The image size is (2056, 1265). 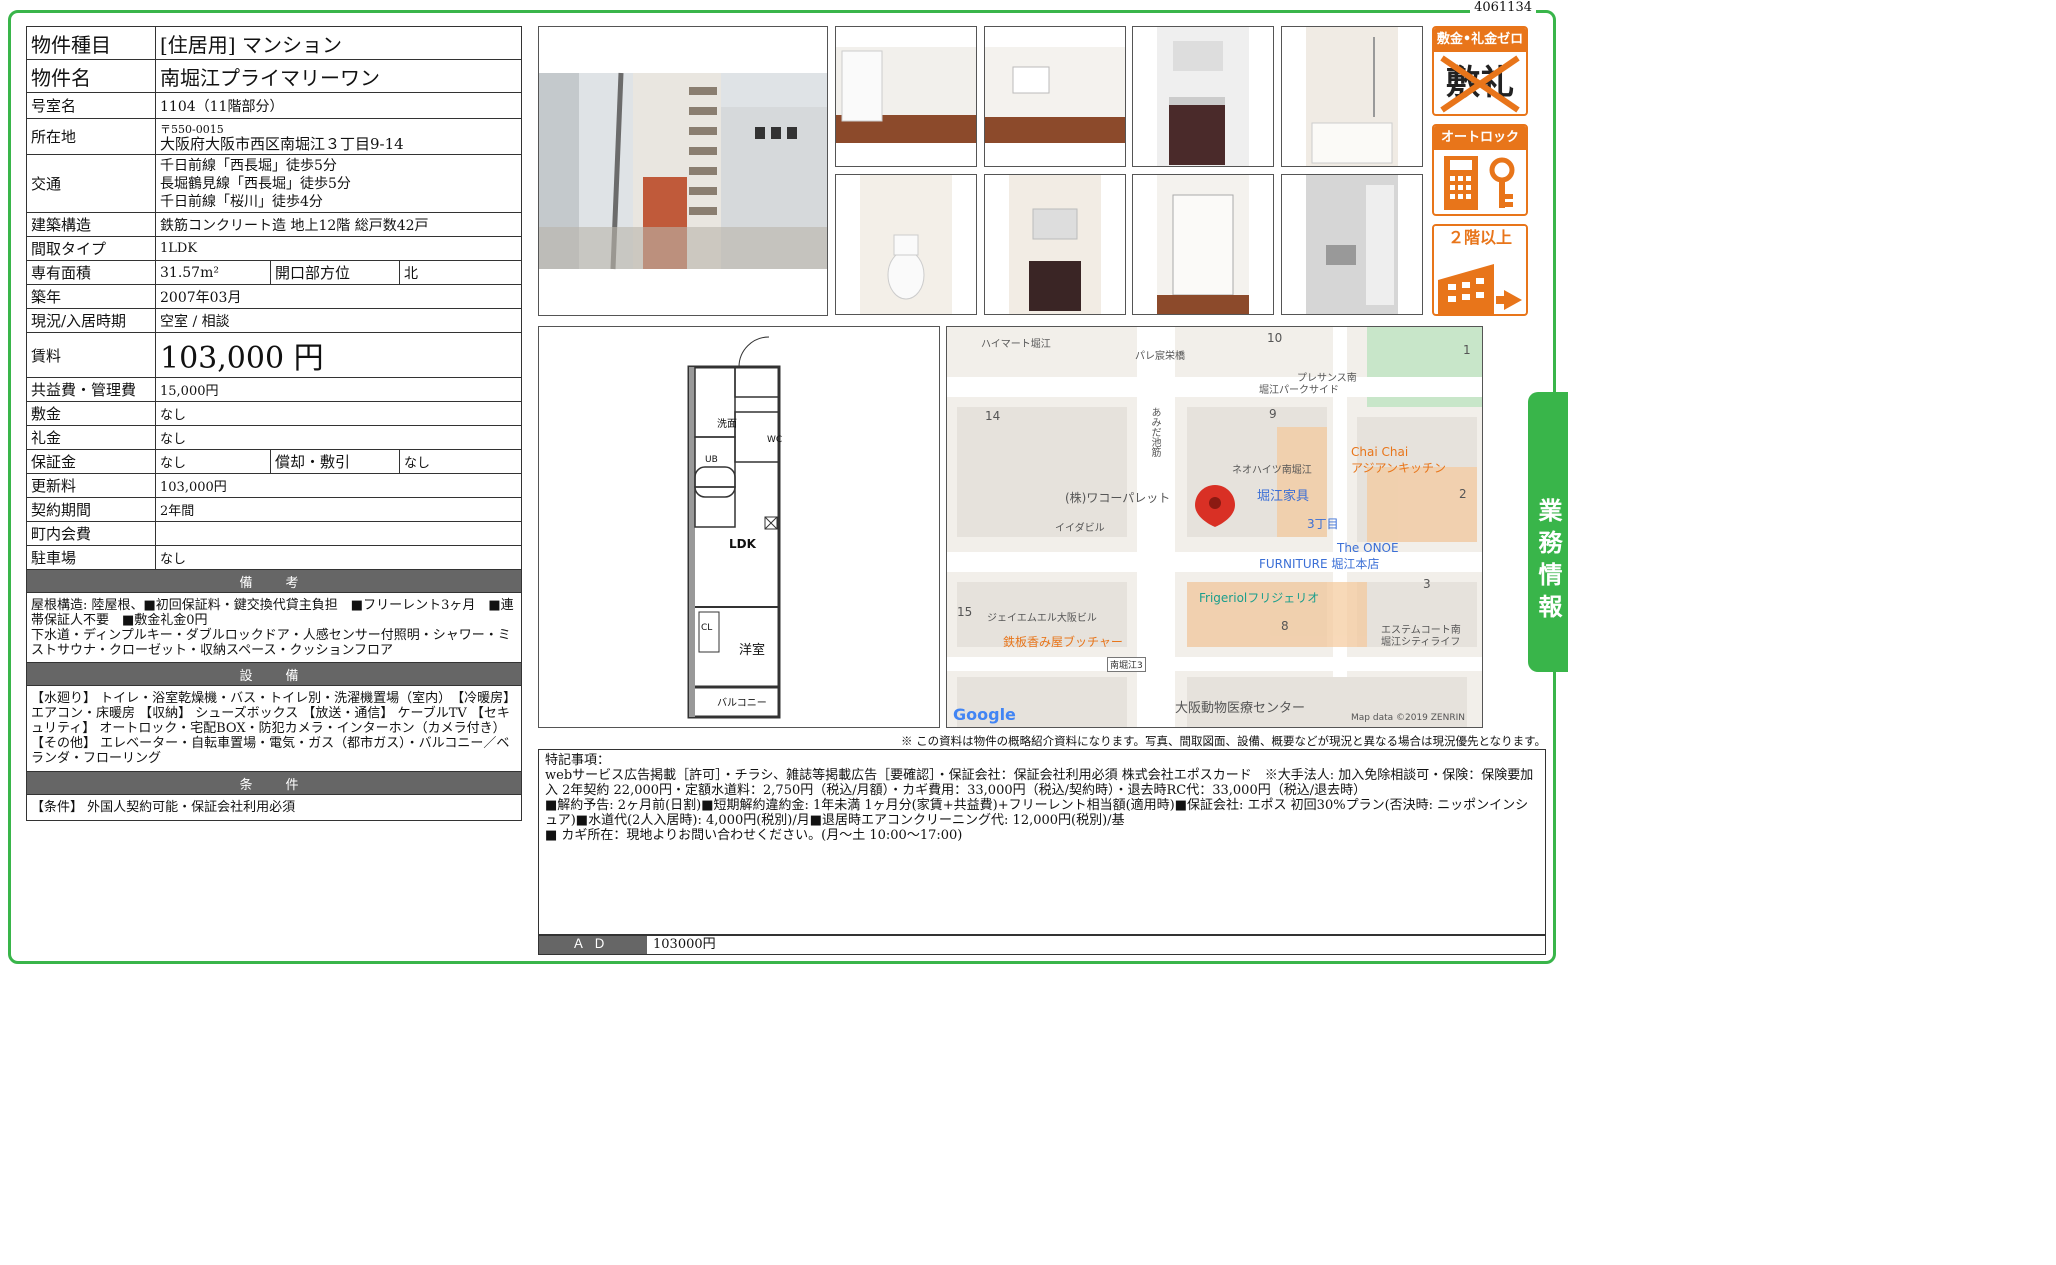 I want to click on structure-label: 建築構造, so click(x=91, y=224).